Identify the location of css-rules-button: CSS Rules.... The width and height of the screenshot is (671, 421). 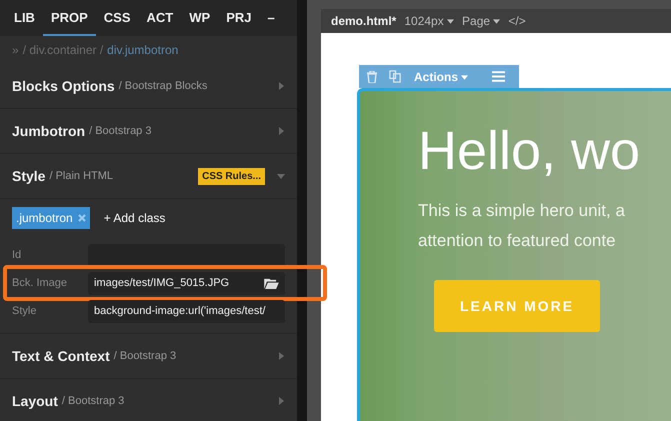
(231, 176).